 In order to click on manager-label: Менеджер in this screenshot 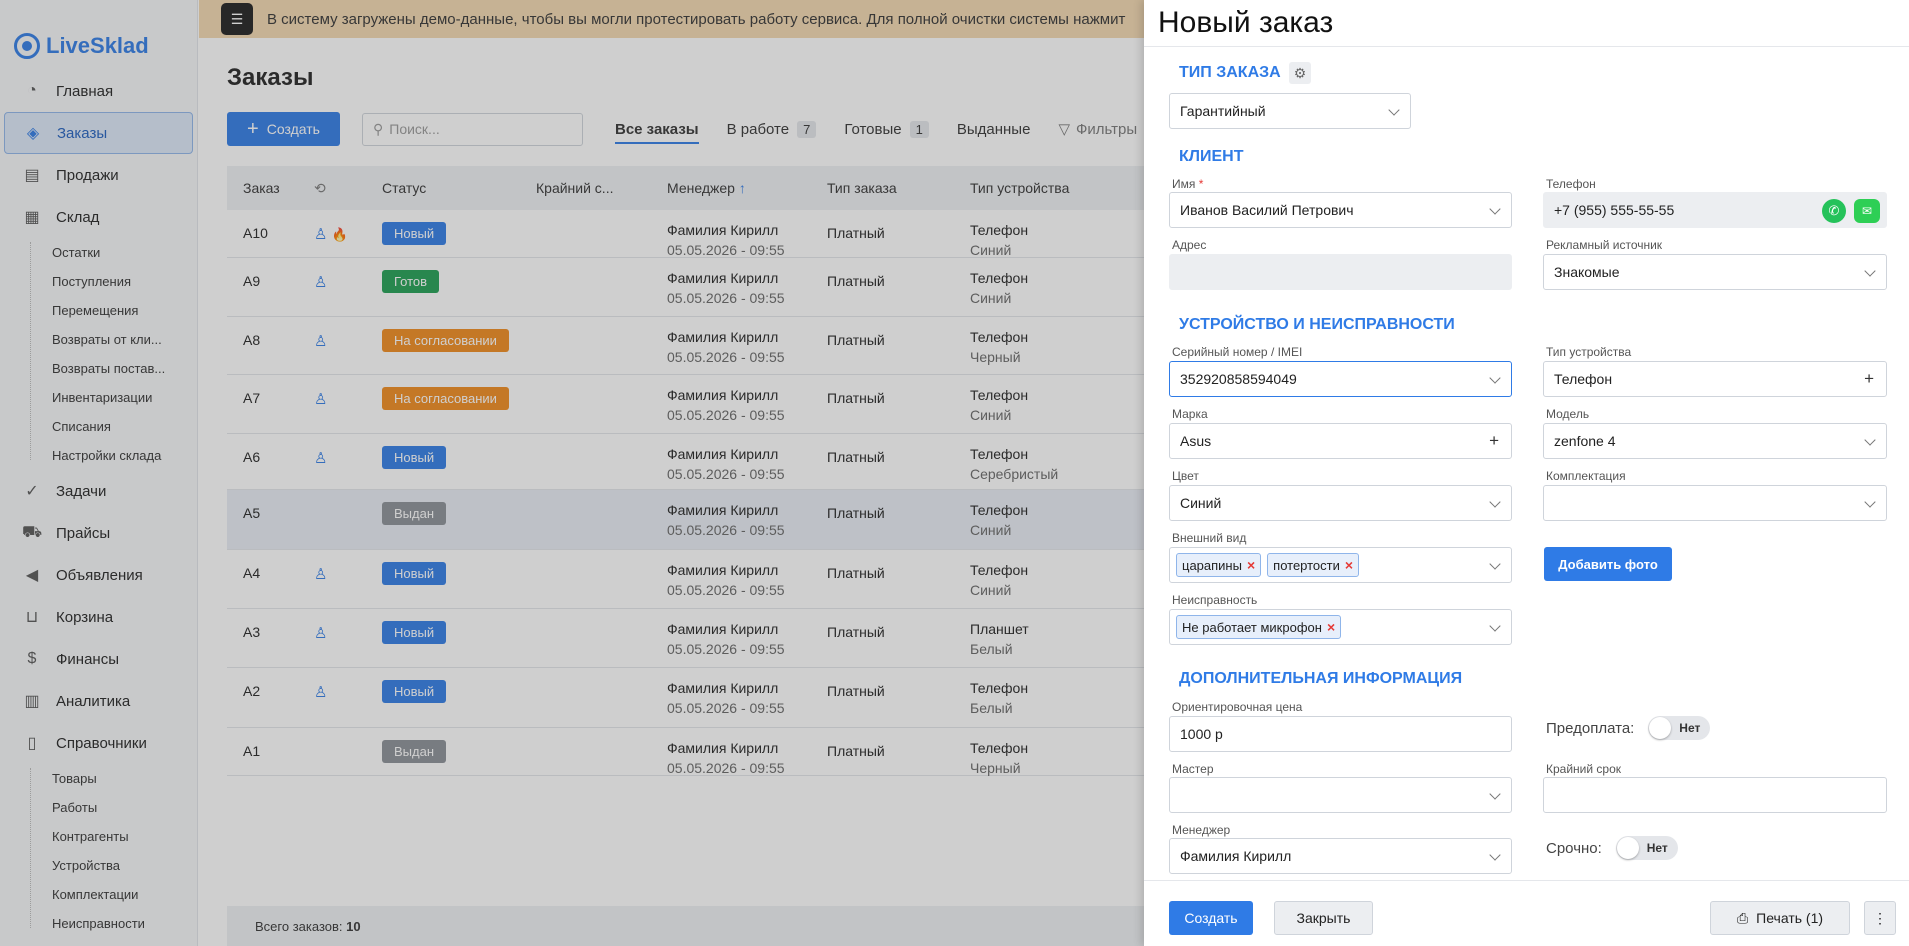, I will do `click(1201, 830)`.